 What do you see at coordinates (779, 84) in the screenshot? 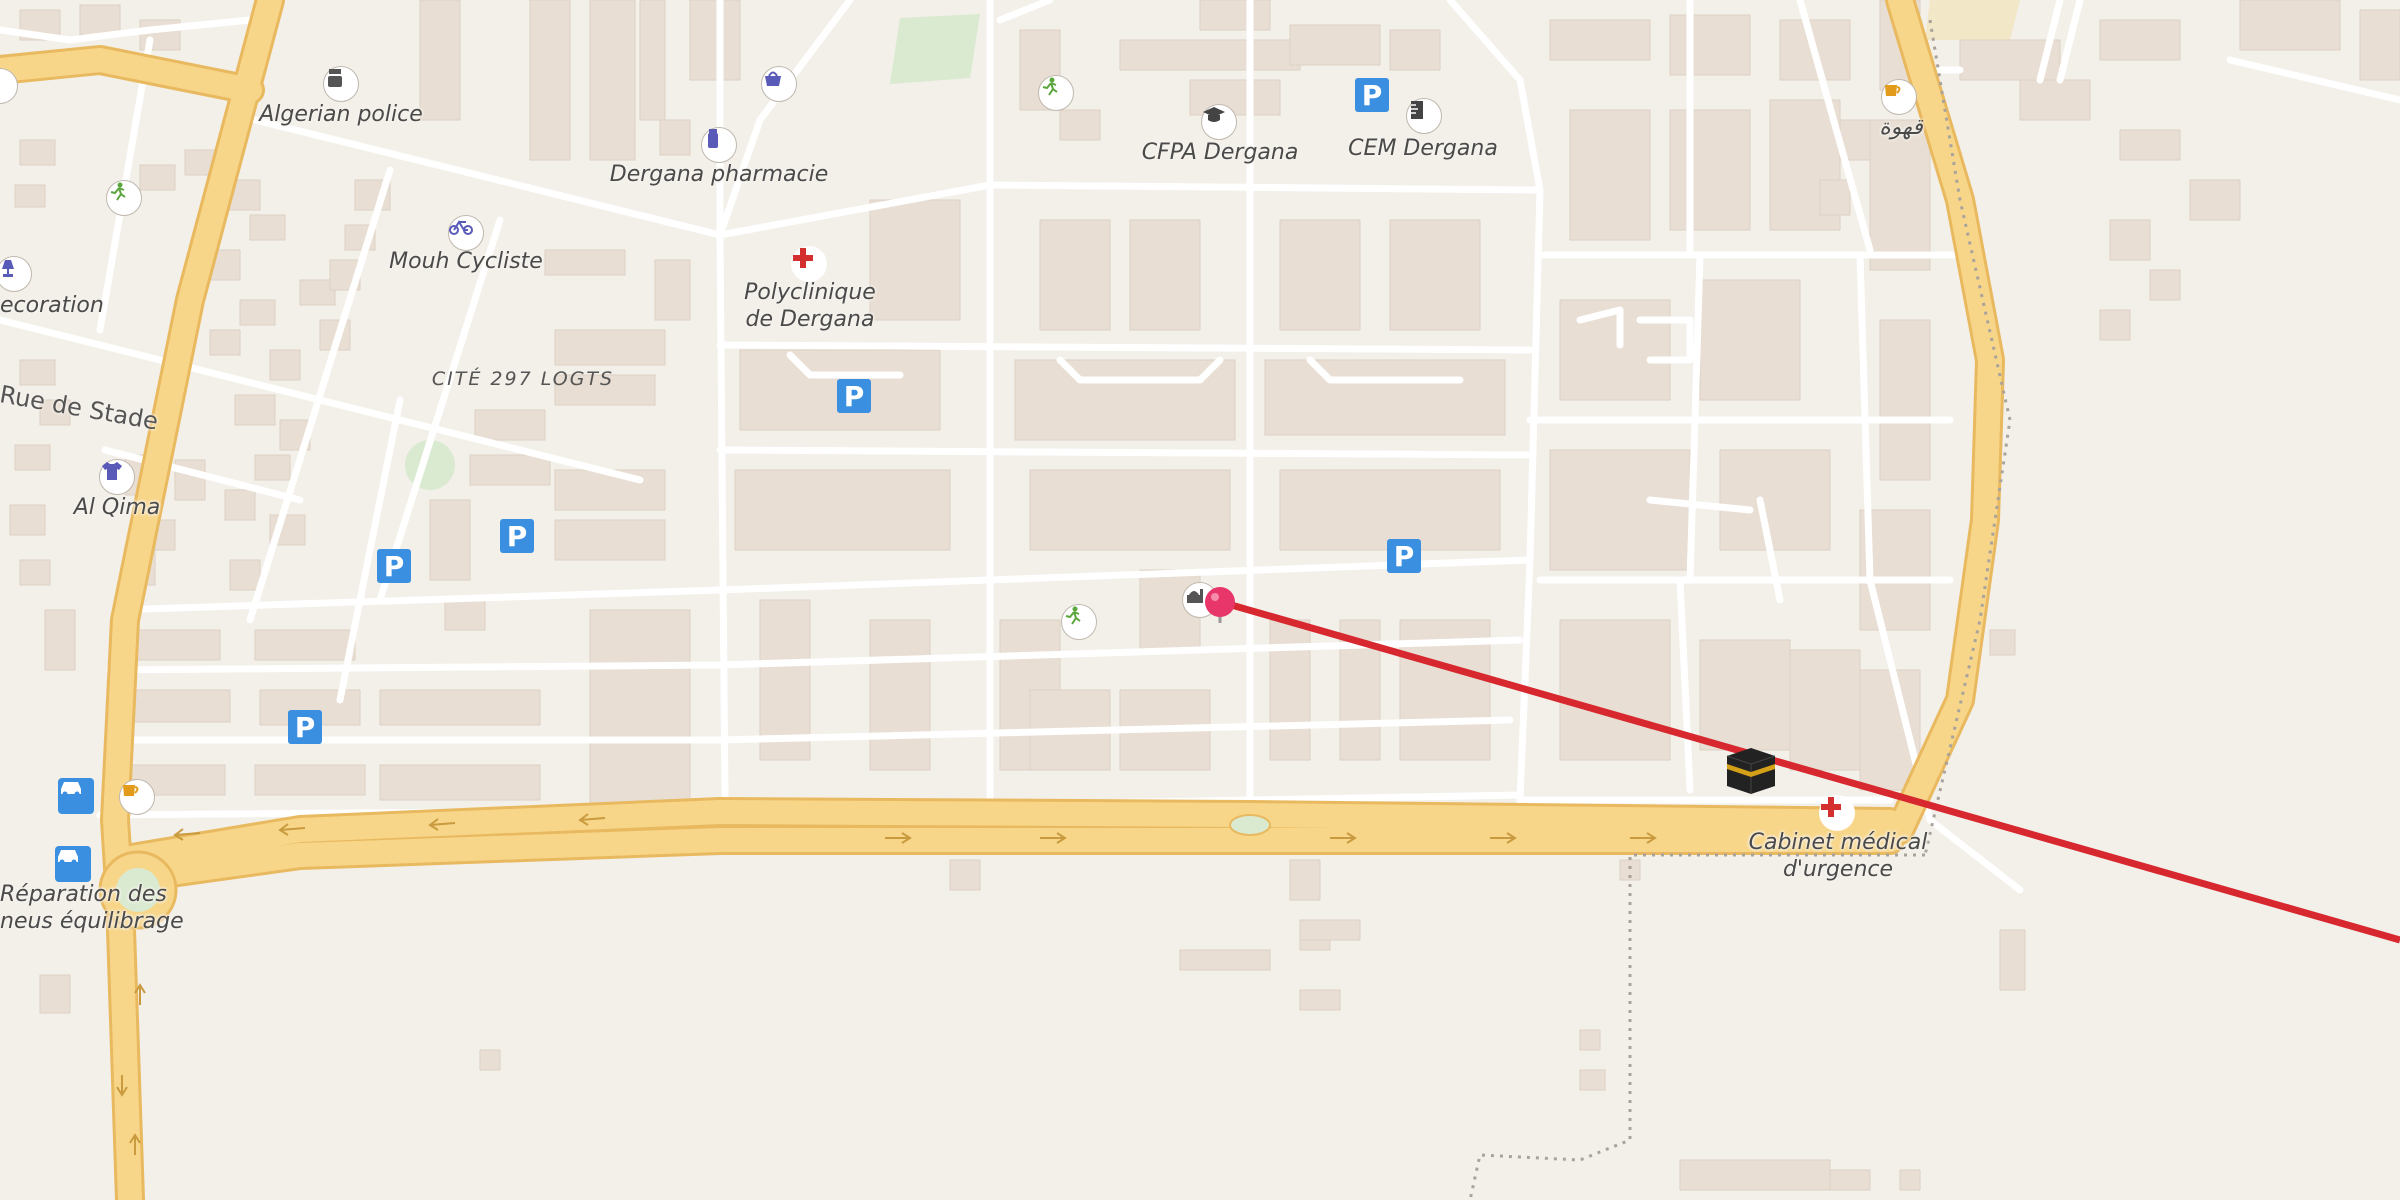
I see `shopping-basket-icon` at bounding box center [779, 84].